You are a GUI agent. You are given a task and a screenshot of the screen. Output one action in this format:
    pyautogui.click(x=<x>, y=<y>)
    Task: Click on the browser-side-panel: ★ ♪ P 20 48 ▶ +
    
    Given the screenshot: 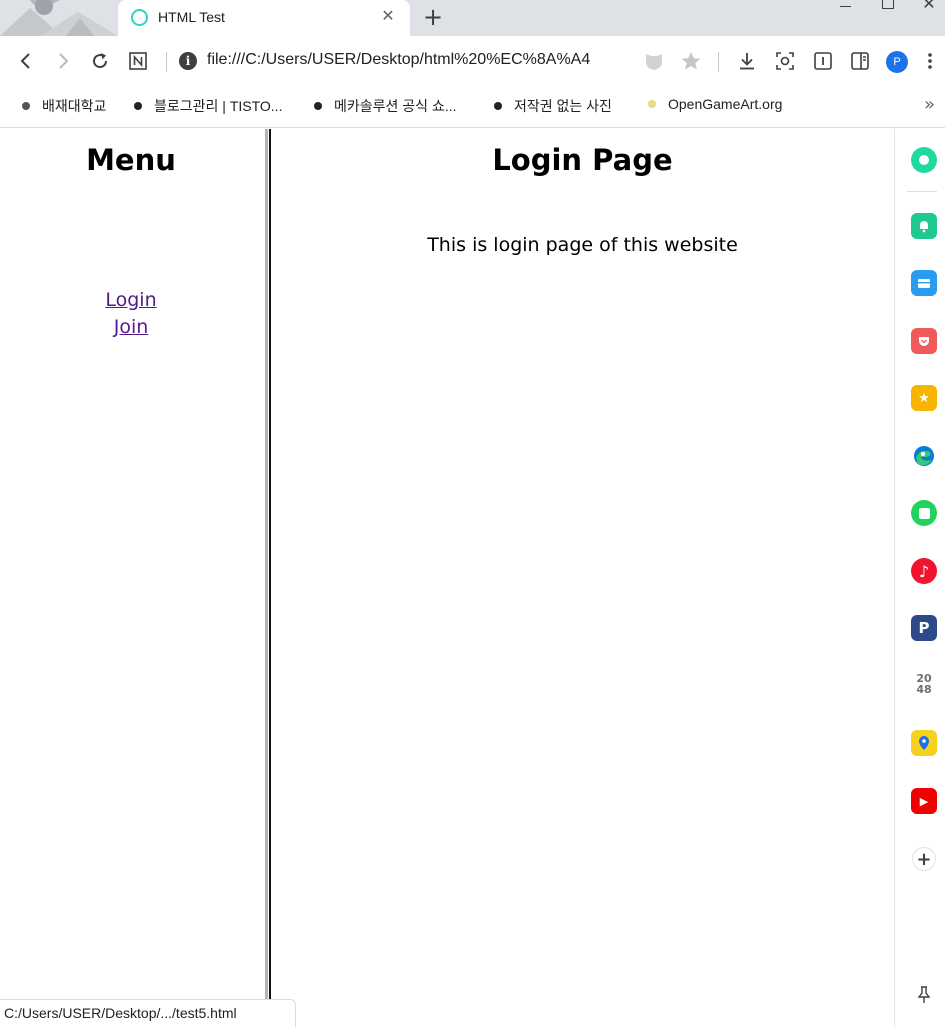 What is the action you would take?
    pyautogui.click(x=919, y=578)
    